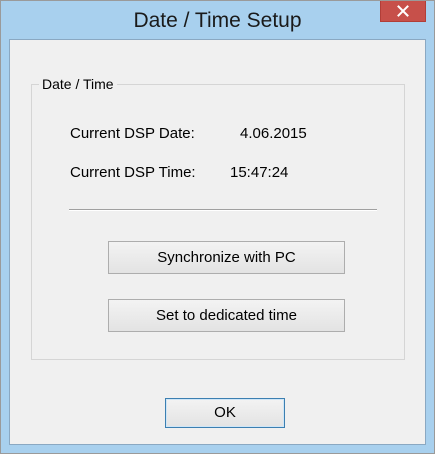 This screenshot has width=435, height=454. I want to click on dsp-date-value: 4.06.2015, so click(273, 133).